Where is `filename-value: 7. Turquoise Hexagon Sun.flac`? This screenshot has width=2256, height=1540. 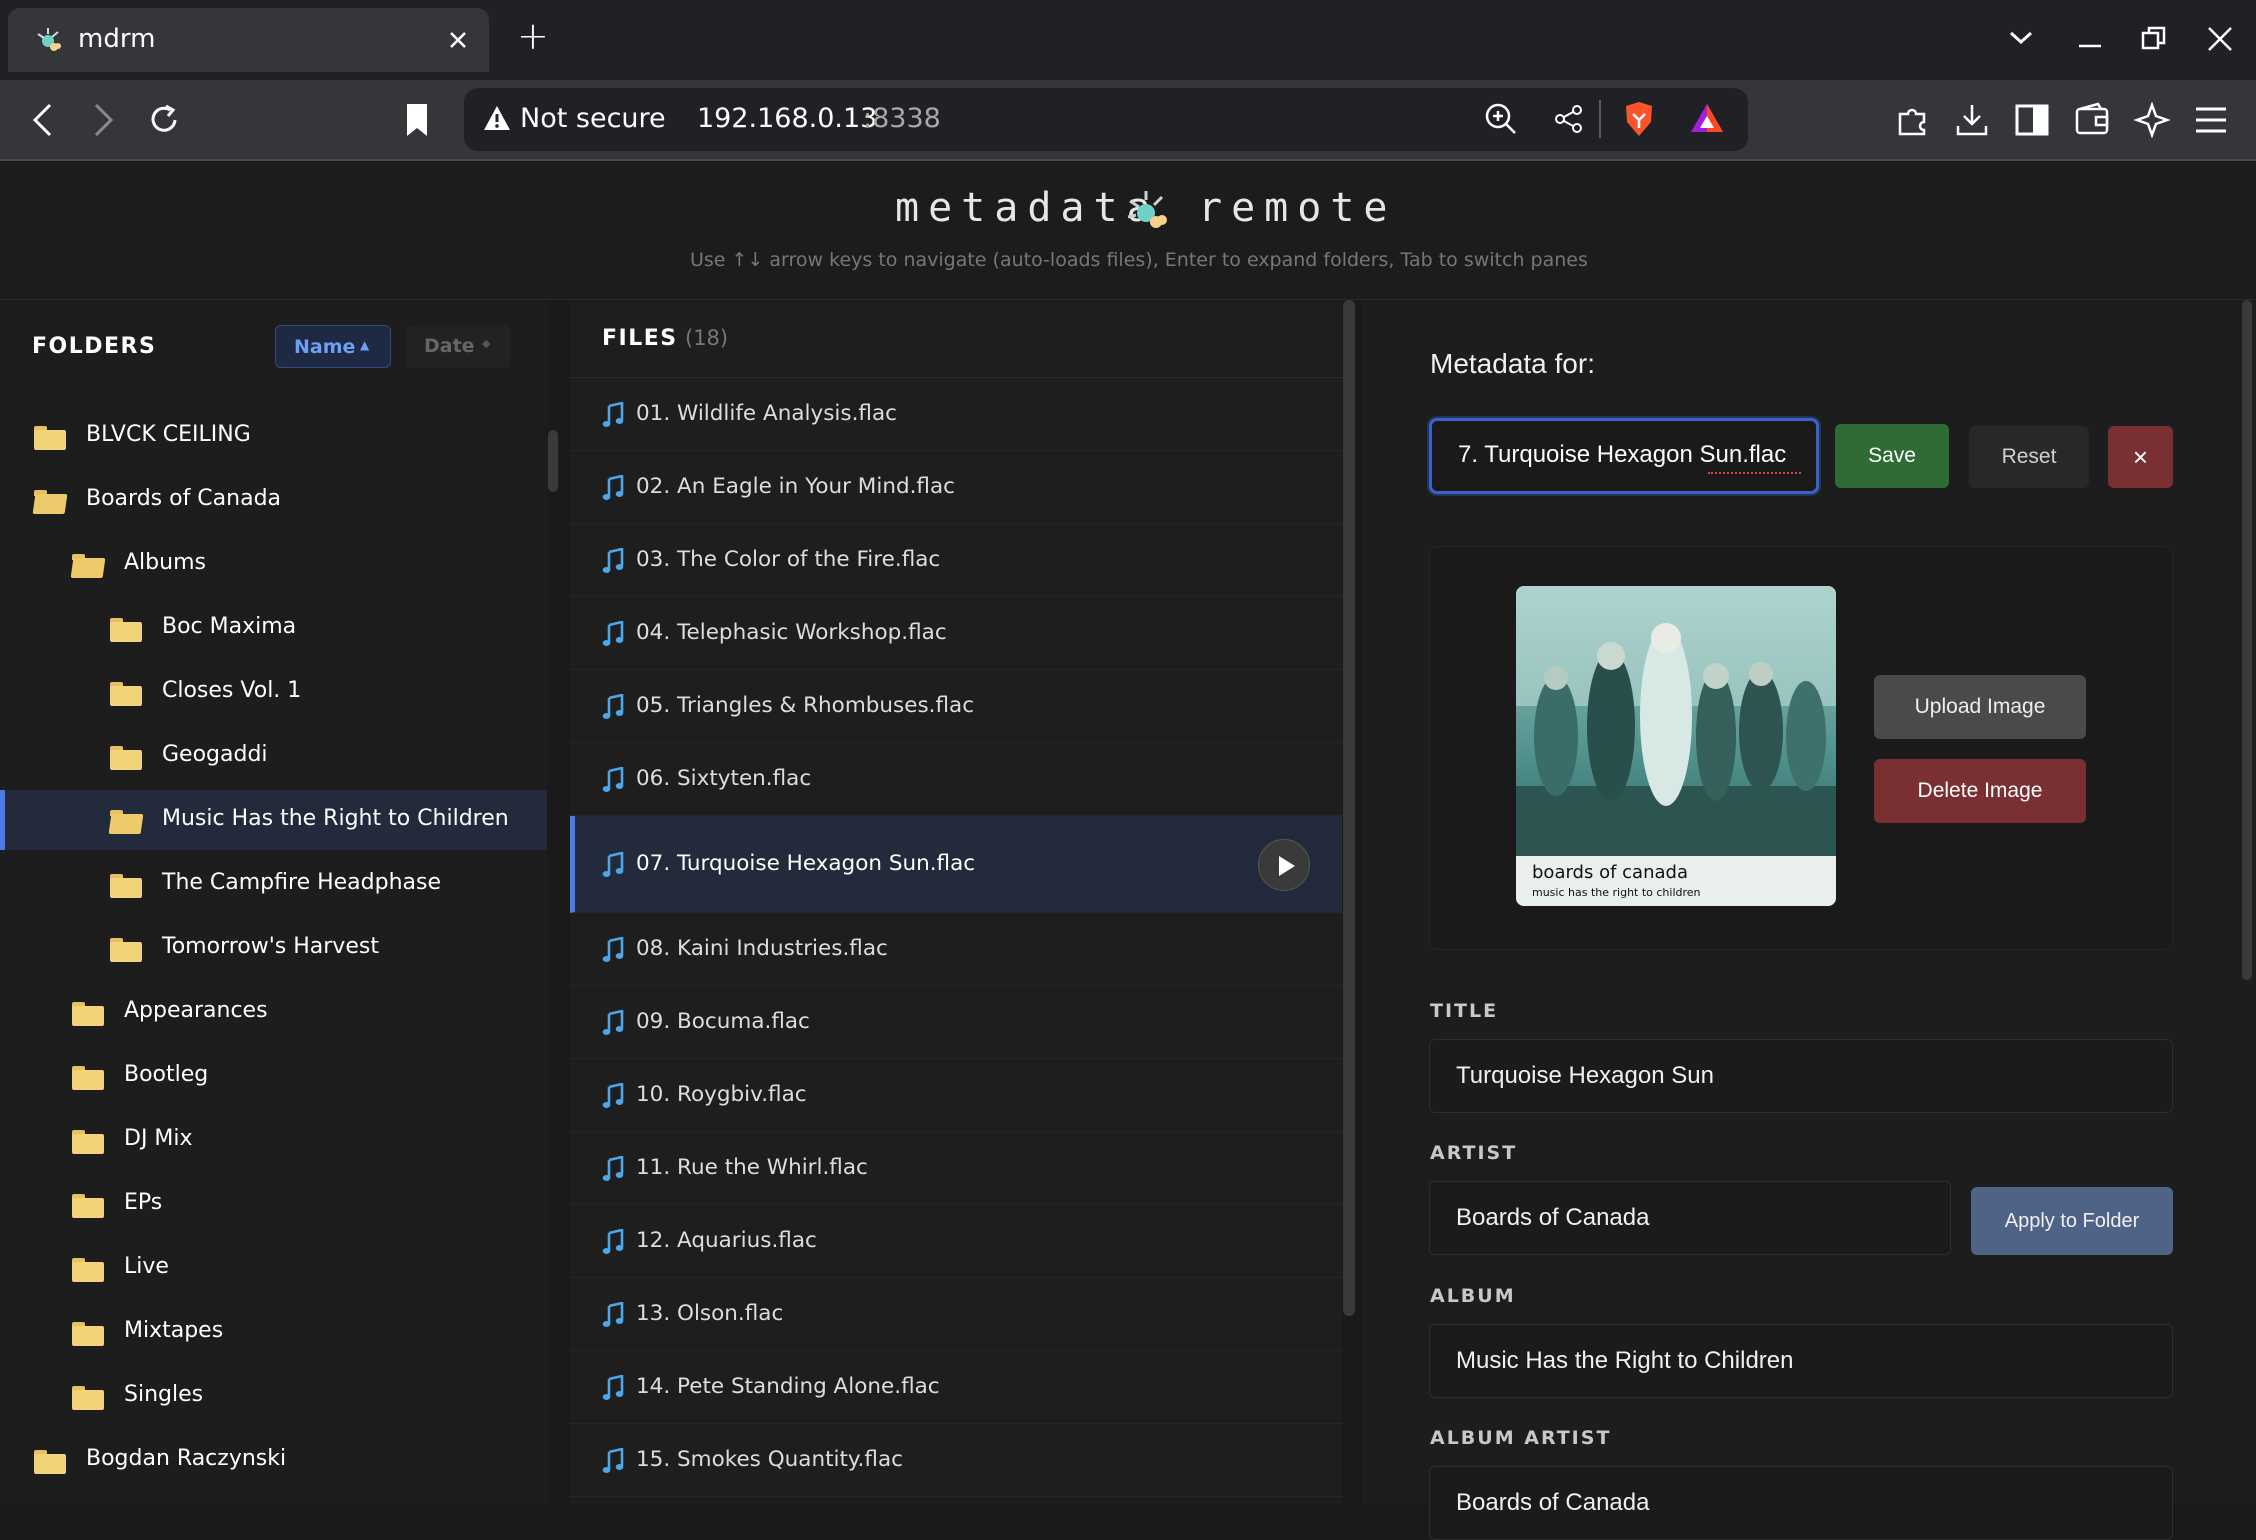
filename-value: 7. Turquoise Hexagon Sun.flac is located at coordinates (1622, 454).